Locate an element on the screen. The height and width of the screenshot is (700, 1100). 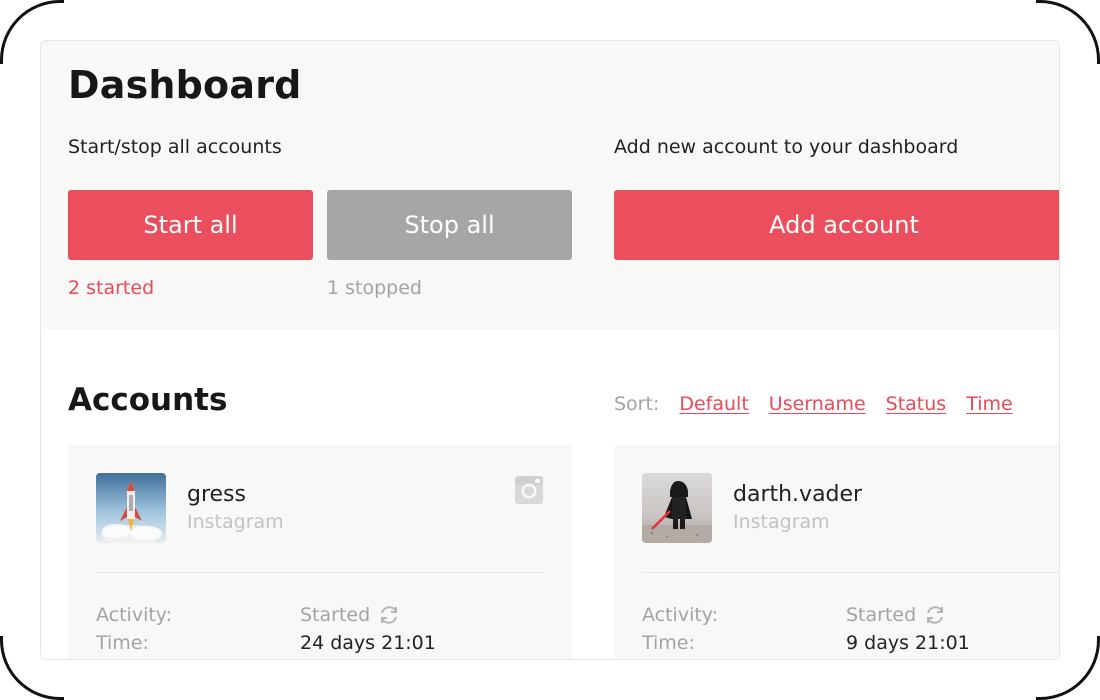
darth-vader-avatar-image is located at coordinates (677, 508).